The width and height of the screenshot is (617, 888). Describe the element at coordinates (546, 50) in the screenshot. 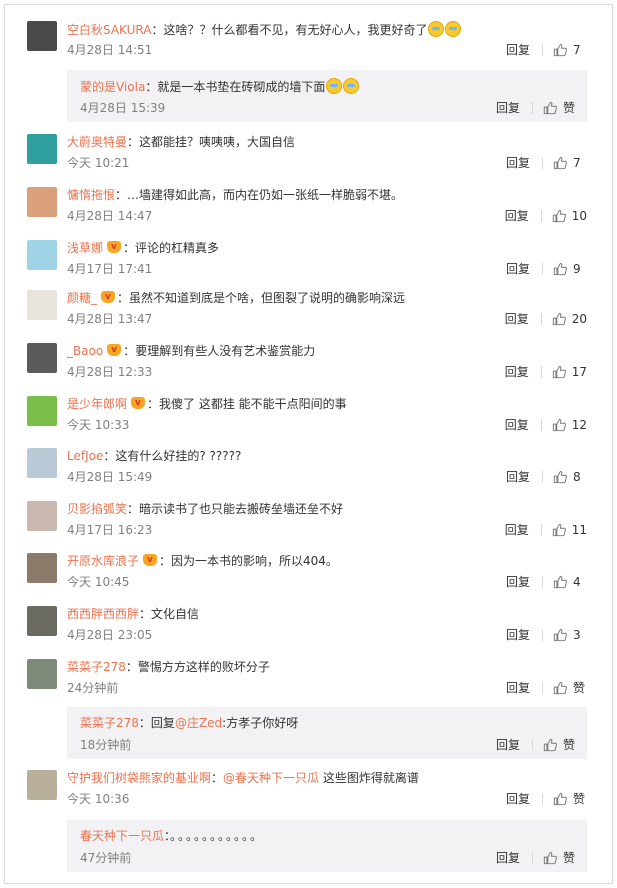

I see `comment-actions: 回复 7` at that location.